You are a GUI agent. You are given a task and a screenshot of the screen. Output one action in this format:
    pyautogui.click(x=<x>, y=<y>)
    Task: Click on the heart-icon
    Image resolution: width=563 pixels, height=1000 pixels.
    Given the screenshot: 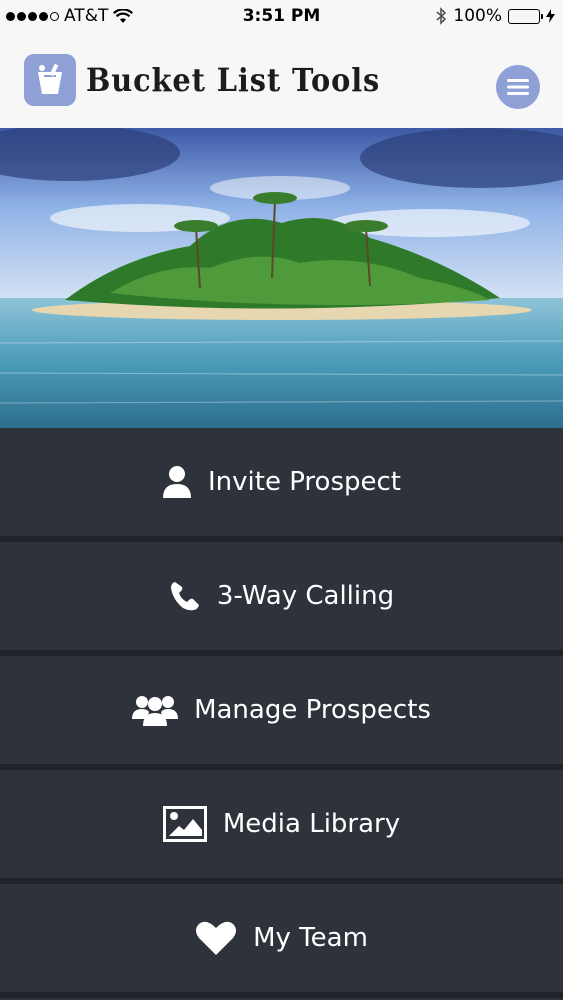 What is the action you would take?
    pyautogui.click(x=216, y=938)
    